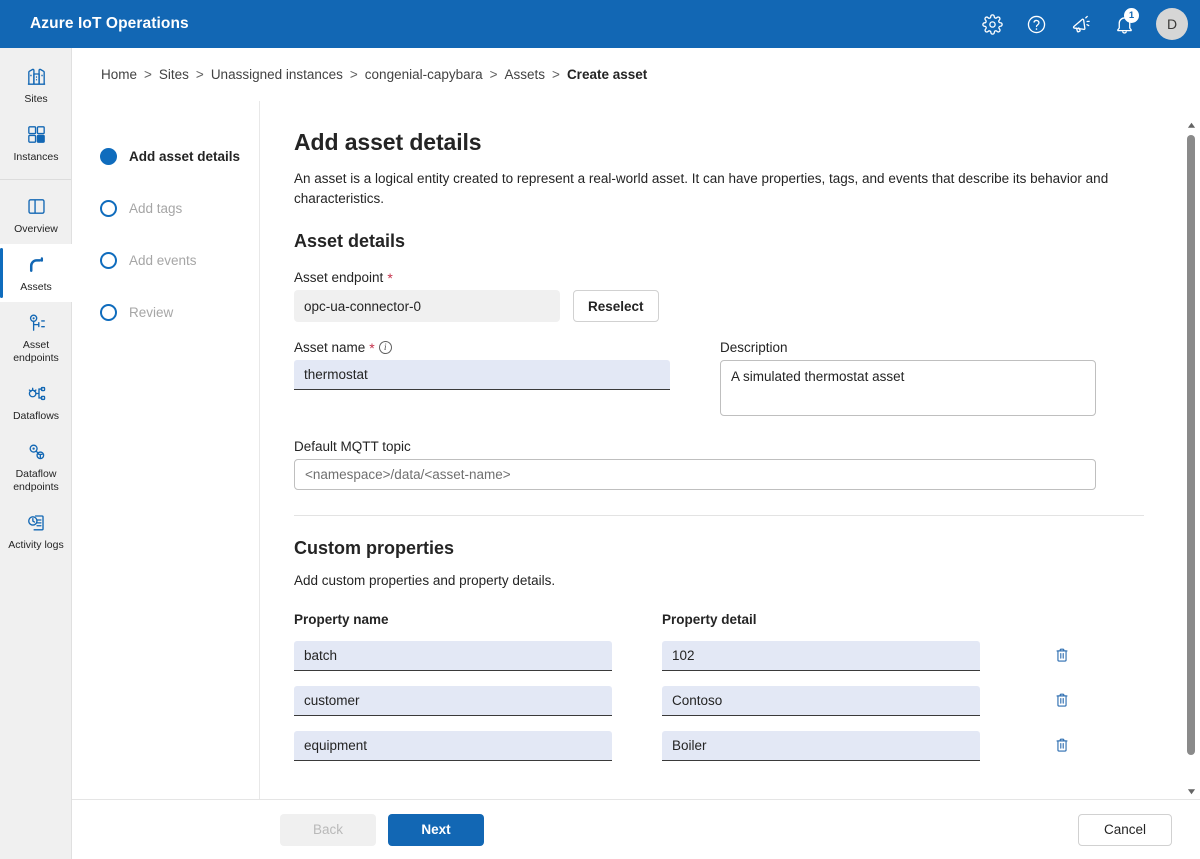 The height and width of the screenshot is (859, 1200). Describe the element at coordinates (352, 446) in the screenshot. I see `label-text: Default MQTT topic` at that location.